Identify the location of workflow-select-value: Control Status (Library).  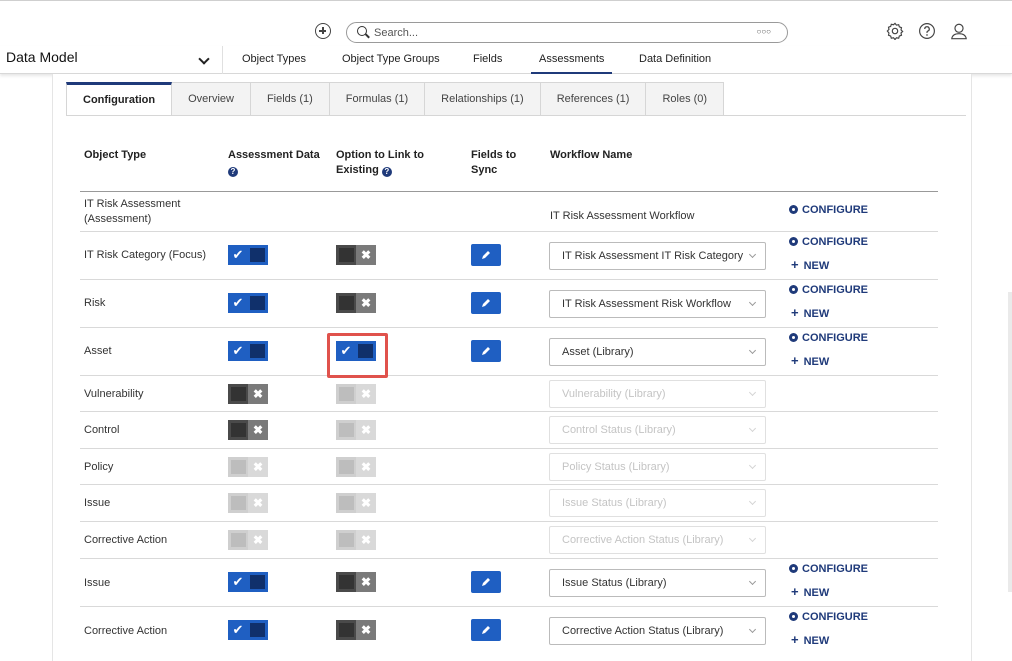
(619, 430).